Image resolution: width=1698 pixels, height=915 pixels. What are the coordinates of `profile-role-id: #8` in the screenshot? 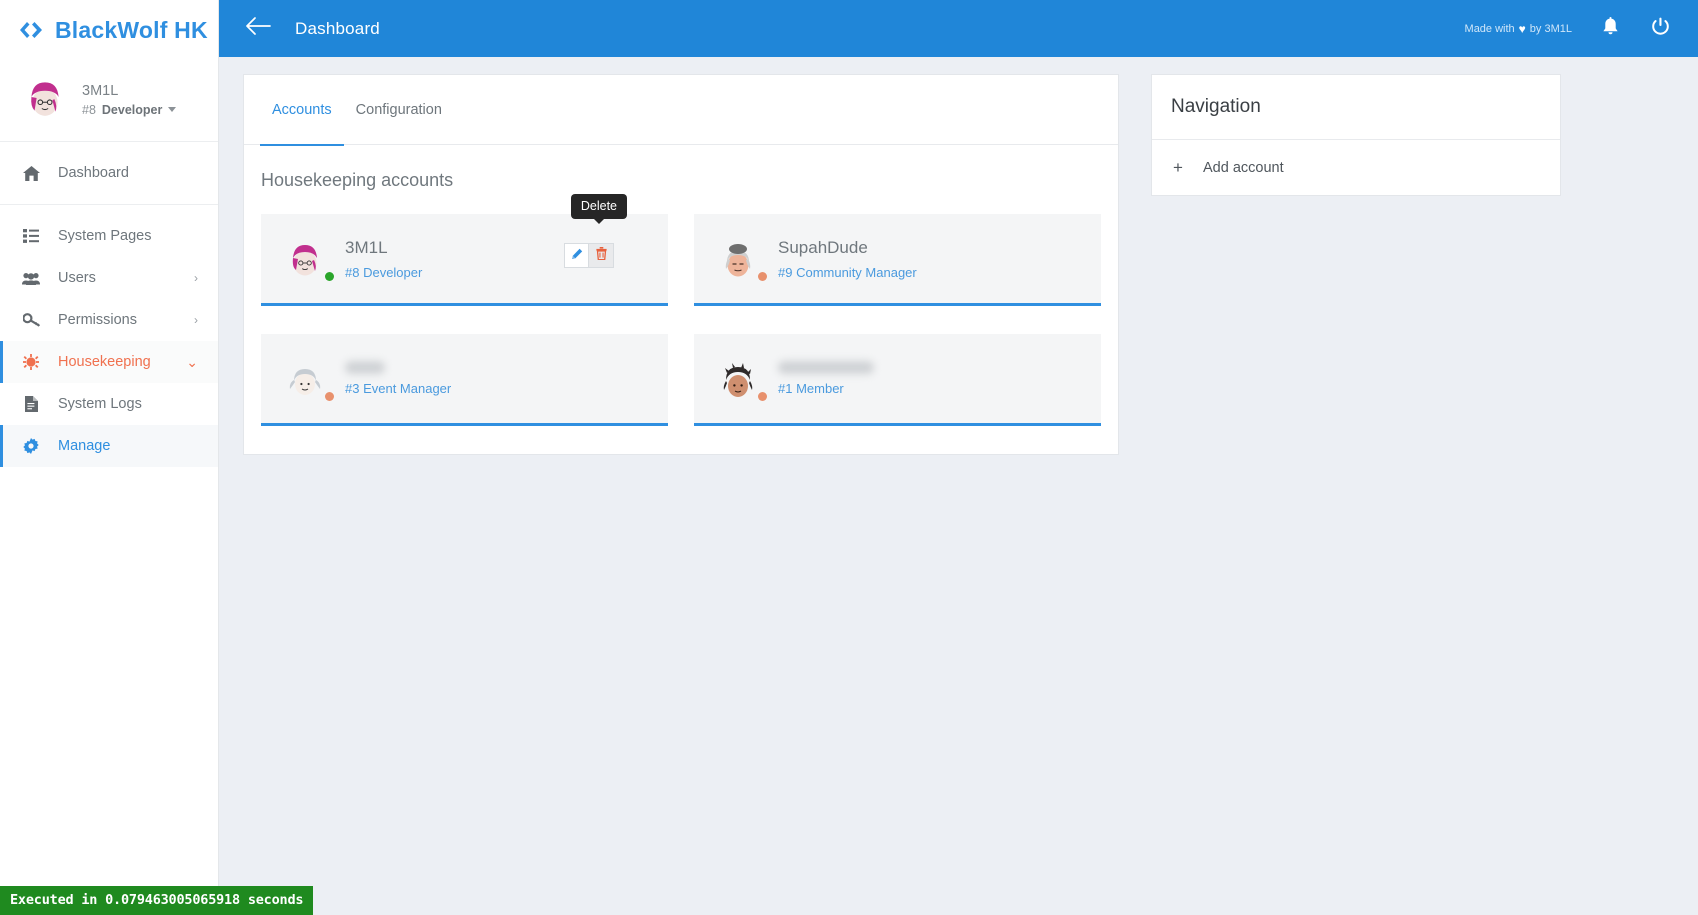 It's located at (89, 109).